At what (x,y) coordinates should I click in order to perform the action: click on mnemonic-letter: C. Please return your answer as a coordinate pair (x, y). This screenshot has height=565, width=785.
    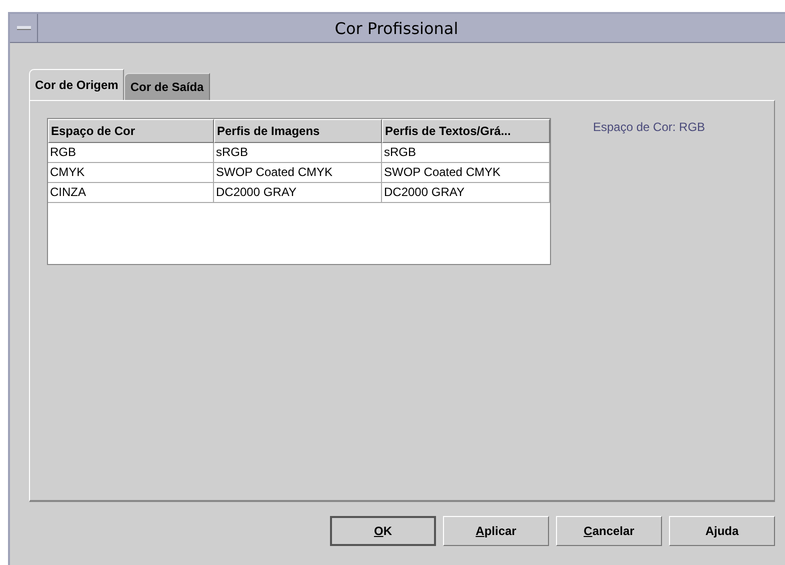
    Looking at the image, I should click on (588, 531).